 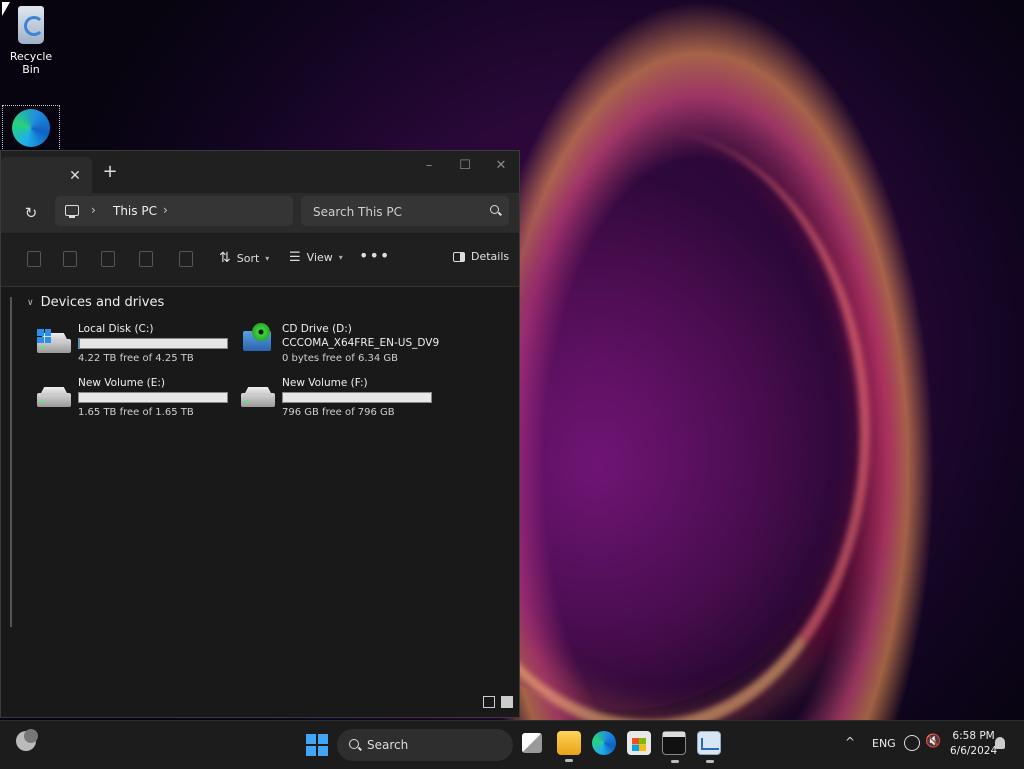 What do you see at coordinates (46, 175) in the screenshot?
I see `tab-this-pc: ✕` at bounding box center [46, 175].